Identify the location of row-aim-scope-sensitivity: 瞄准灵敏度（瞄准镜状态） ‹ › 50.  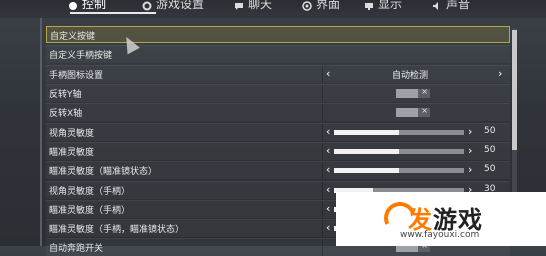
(278, 170).